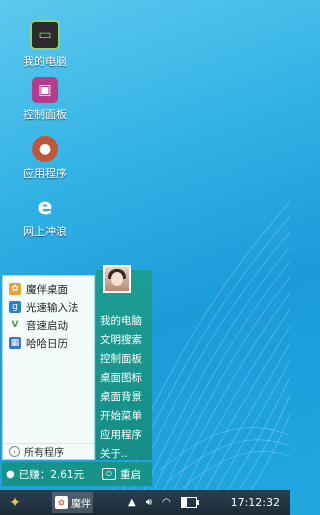  I want to click on menu-item-control-panel: 控制面板, so click(121, 359).